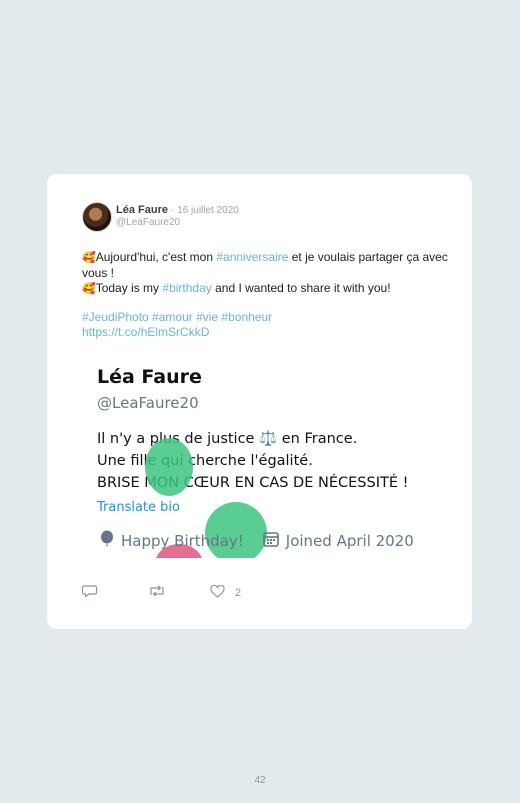  I want to click on tweet-text-en-a: Today is my, so click(129, 288).